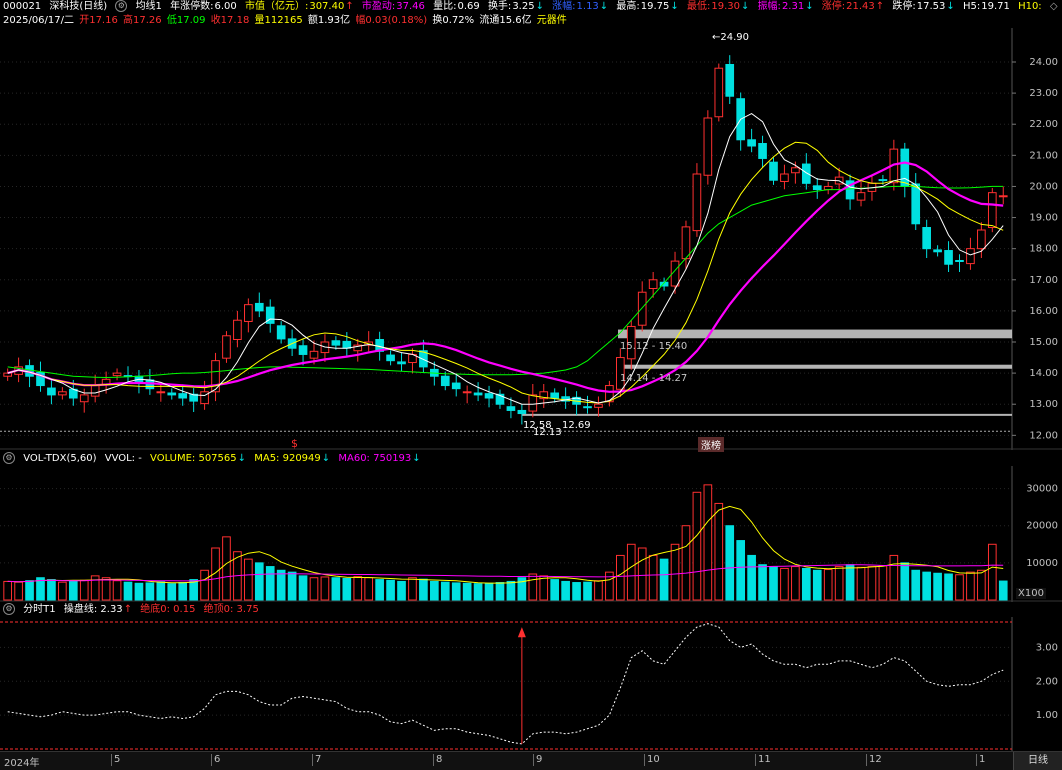 The height and width of the screenshot is (770, 1062). I want to click on buy-signal-arrow-icon, so click(521, 632).